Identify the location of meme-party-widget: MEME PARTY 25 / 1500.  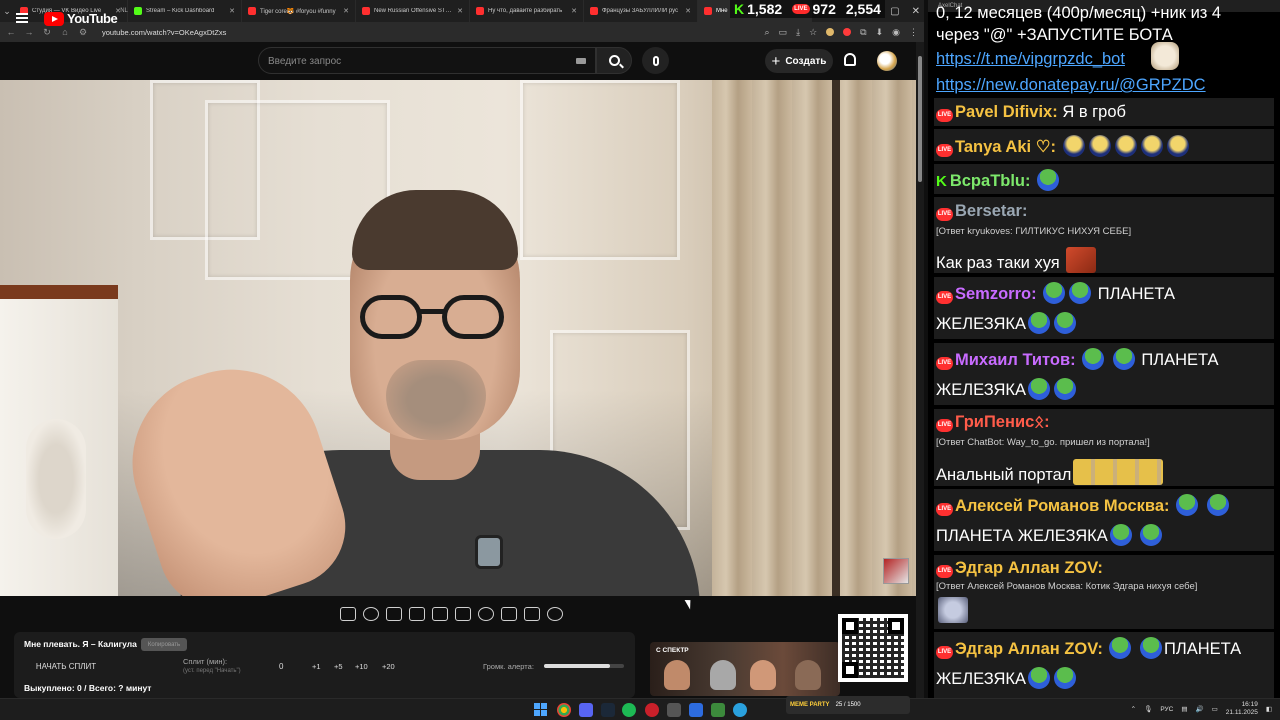
(848, 705).